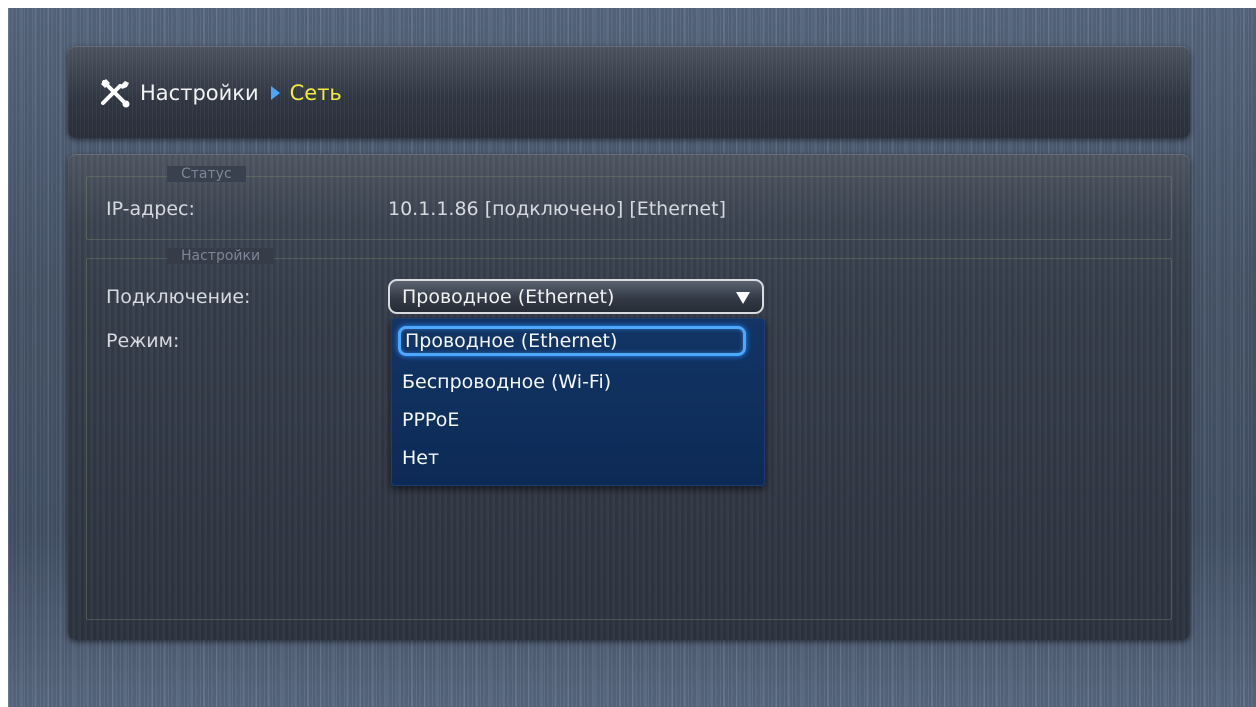 Image resolution: width=1256 pixels, height=707 pixels. What do you see at coordinates (199, 93) in the screenshot?
I see `breadcrumb-root: Настройки` at bounding box center [199, 93].